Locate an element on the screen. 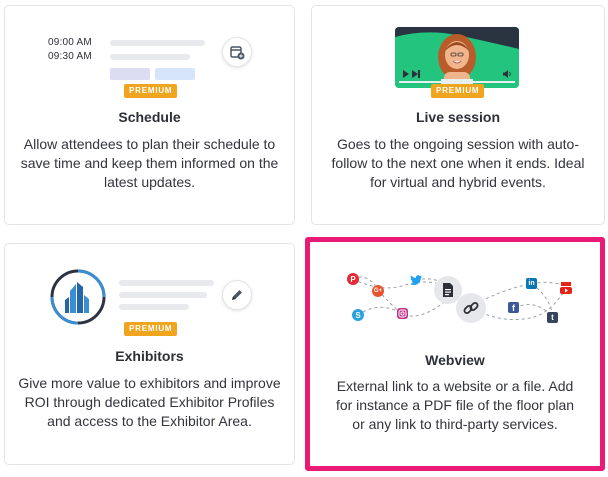 Image resolution: width=608 pixels, height=477 pixels. live-session-title: Live session is located at coordinates (458, 117).